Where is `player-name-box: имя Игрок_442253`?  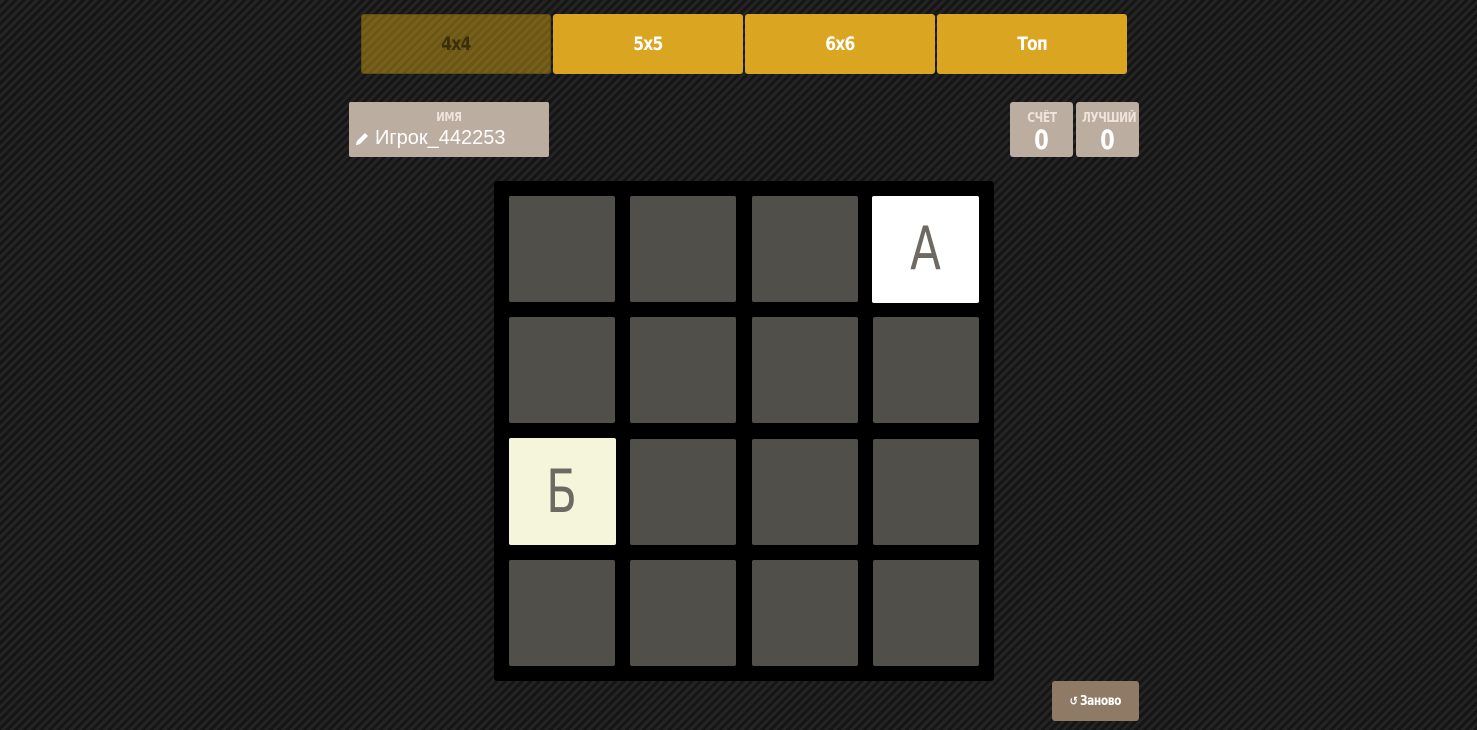 player-name-box: имя Игрок_442253 is located at coordinates (449, 129).